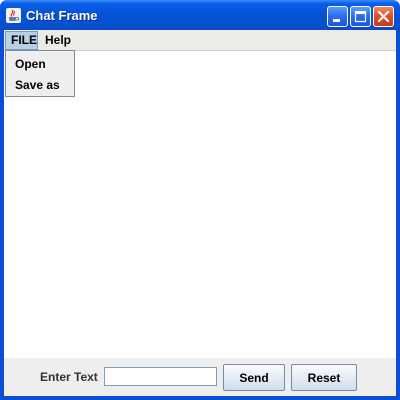 This screenshot has height=400, width=400. I want to click on maximize-icon, so click(360, 16).